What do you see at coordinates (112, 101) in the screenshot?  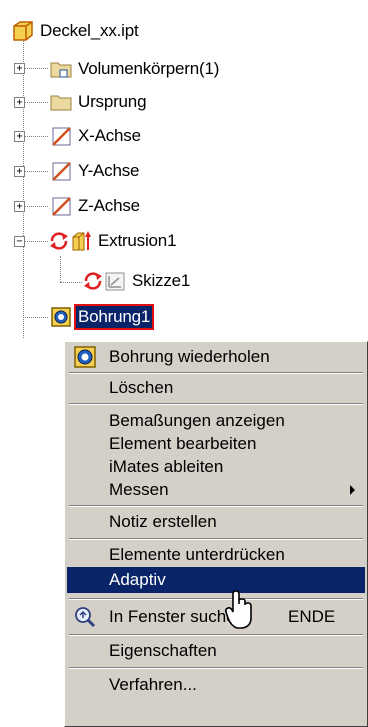 I see `tree-item-label: Ursprung` at bounding box center [112, 101].